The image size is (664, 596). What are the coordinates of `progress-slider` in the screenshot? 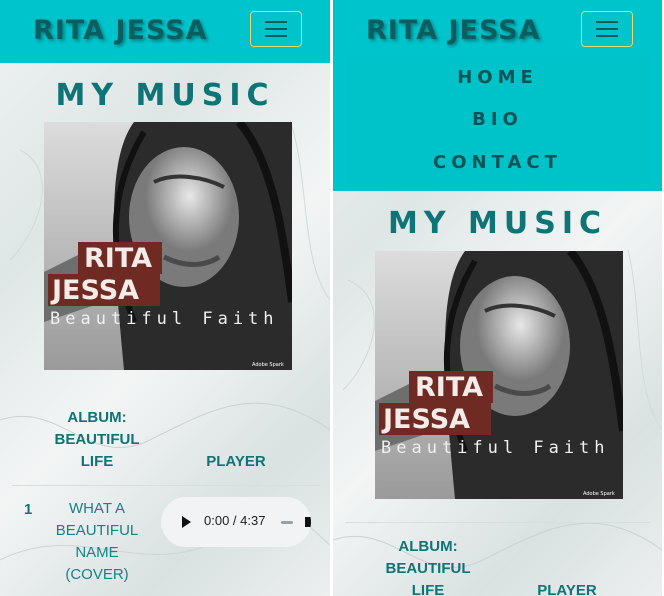 It's located at (287, 522).